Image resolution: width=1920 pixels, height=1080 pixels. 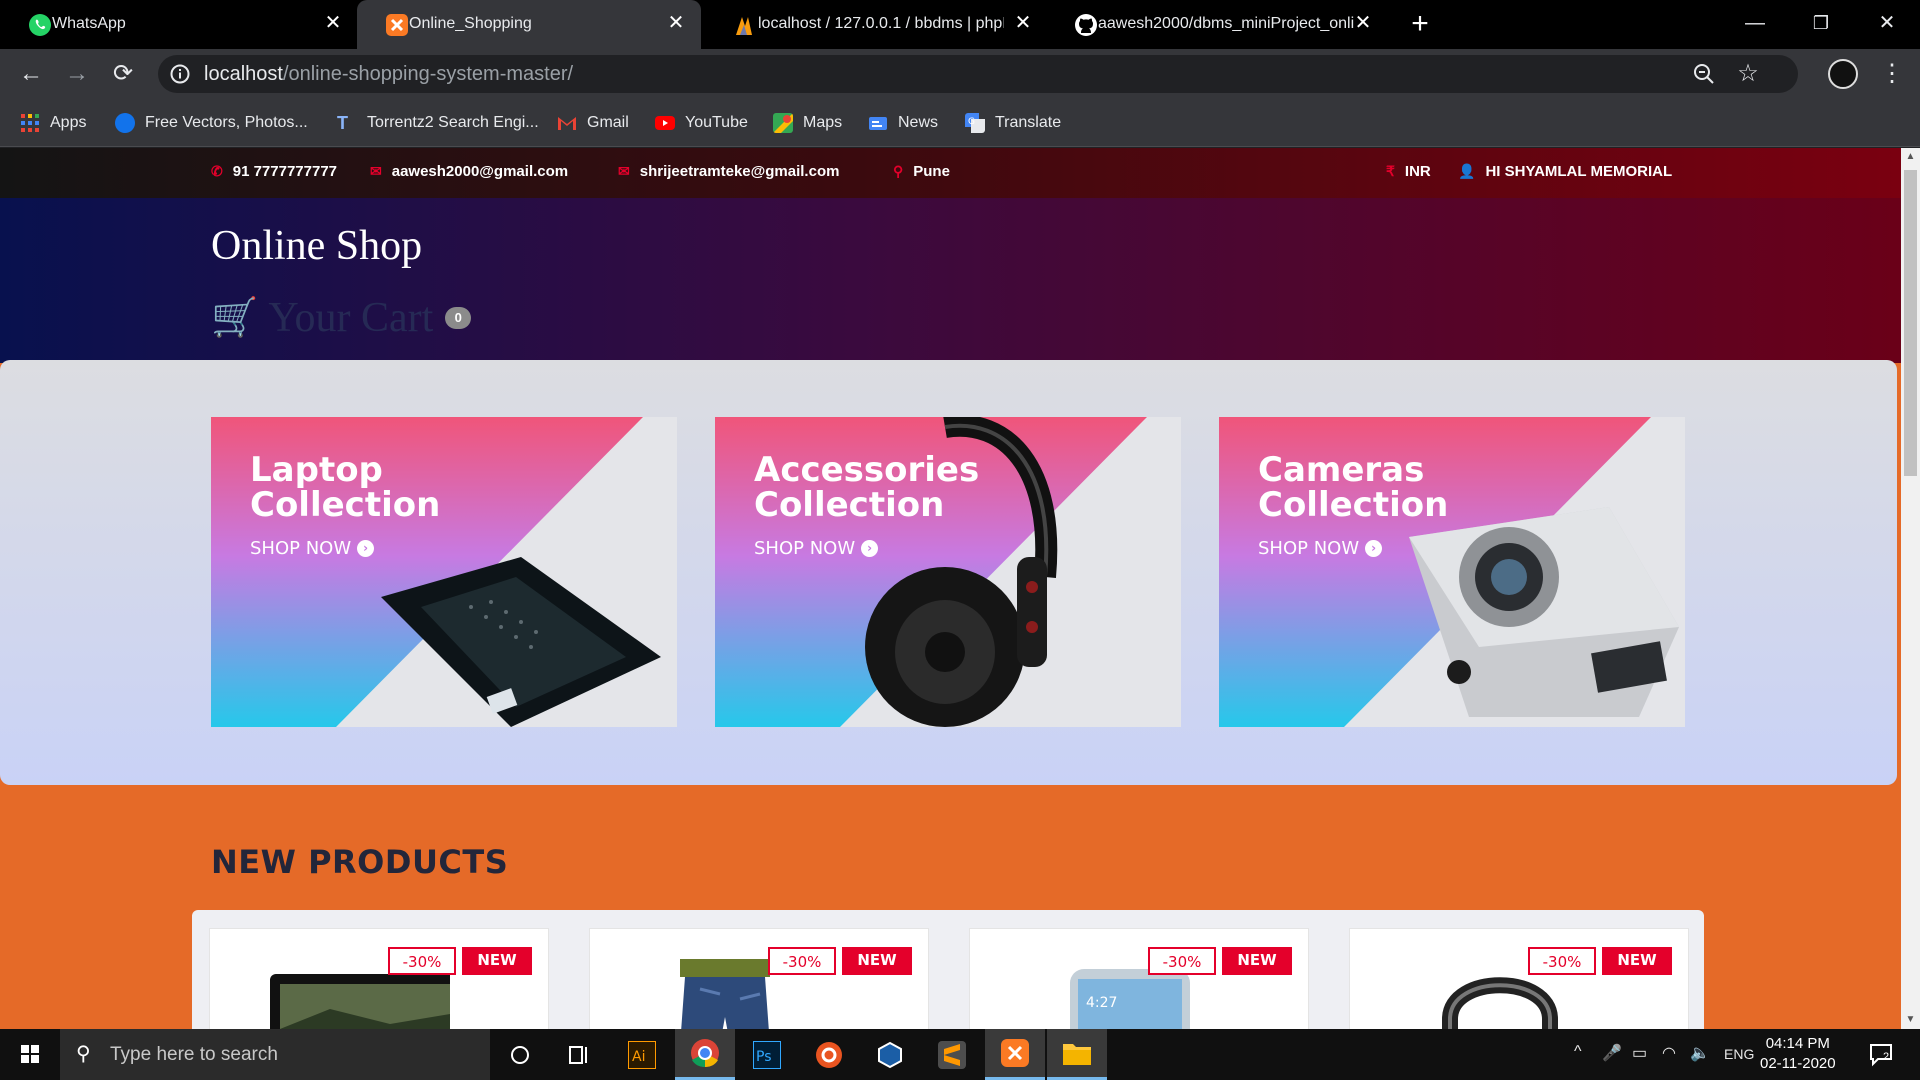 What do you see at coordinates (1821, 23) in the screenshot?
I see `restore-icon: ❐` at bounding box center [1821, 23].